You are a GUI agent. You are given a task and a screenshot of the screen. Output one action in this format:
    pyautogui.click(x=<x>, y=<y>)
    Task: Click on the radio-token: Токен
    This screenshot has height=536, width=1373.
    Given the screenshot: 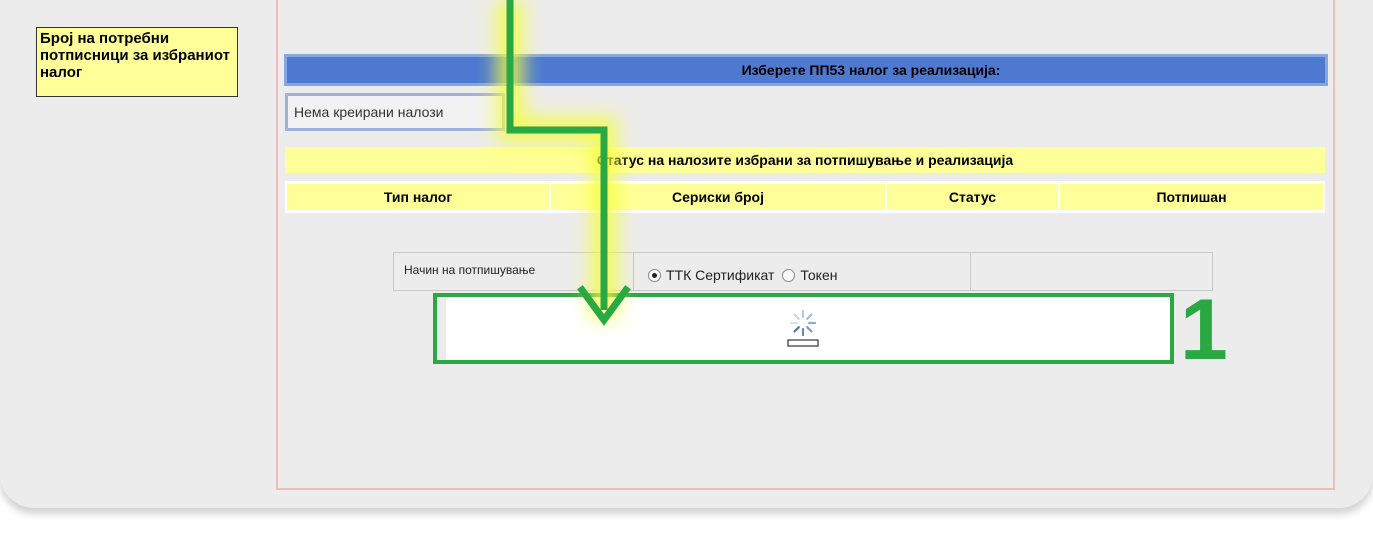 What is the action you would take?
    pyautogui.click(x=809, y=275)
    